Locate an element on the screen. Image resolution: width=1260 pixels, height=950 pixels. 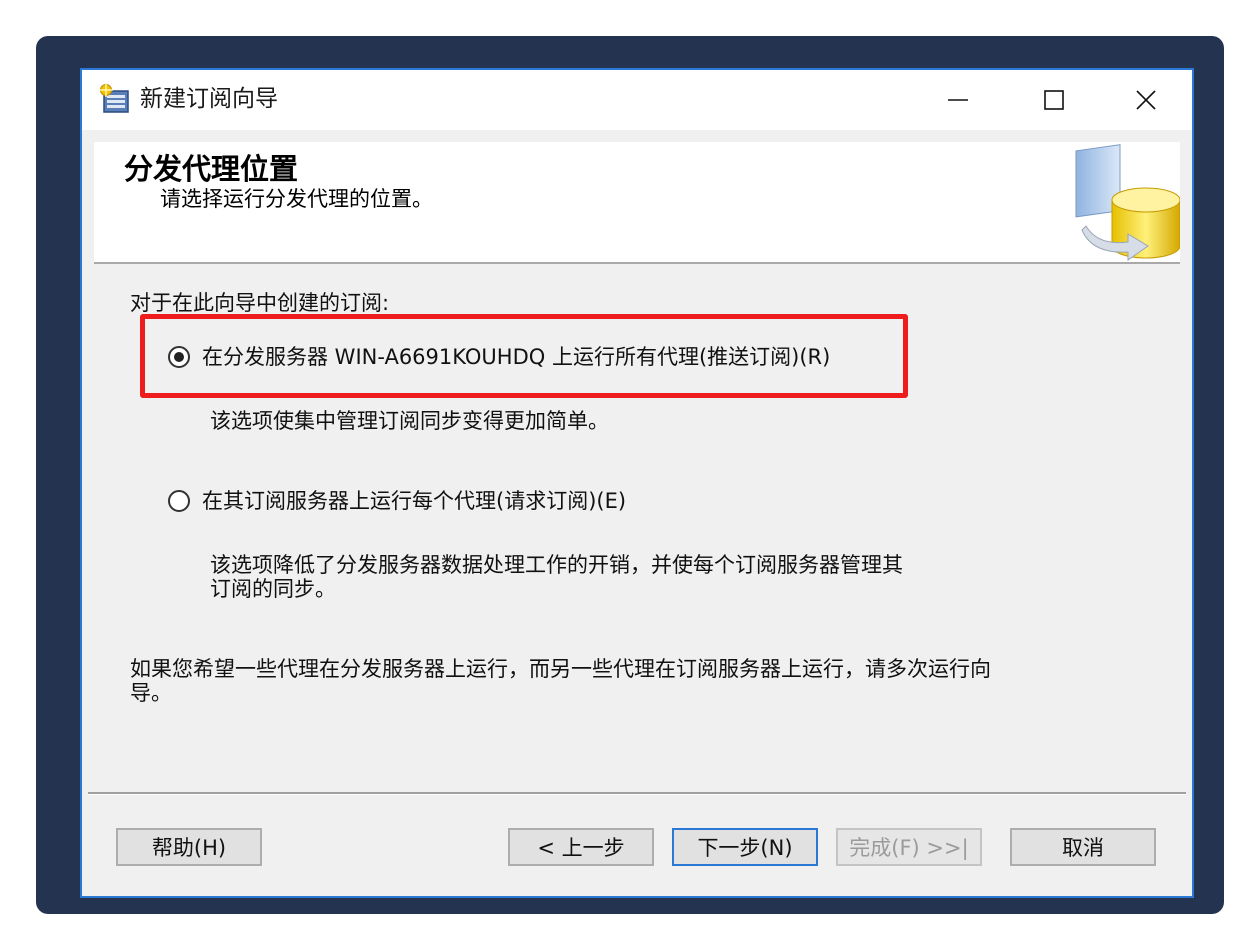
pull-subscription-radio is located at coordinates (179, 501).